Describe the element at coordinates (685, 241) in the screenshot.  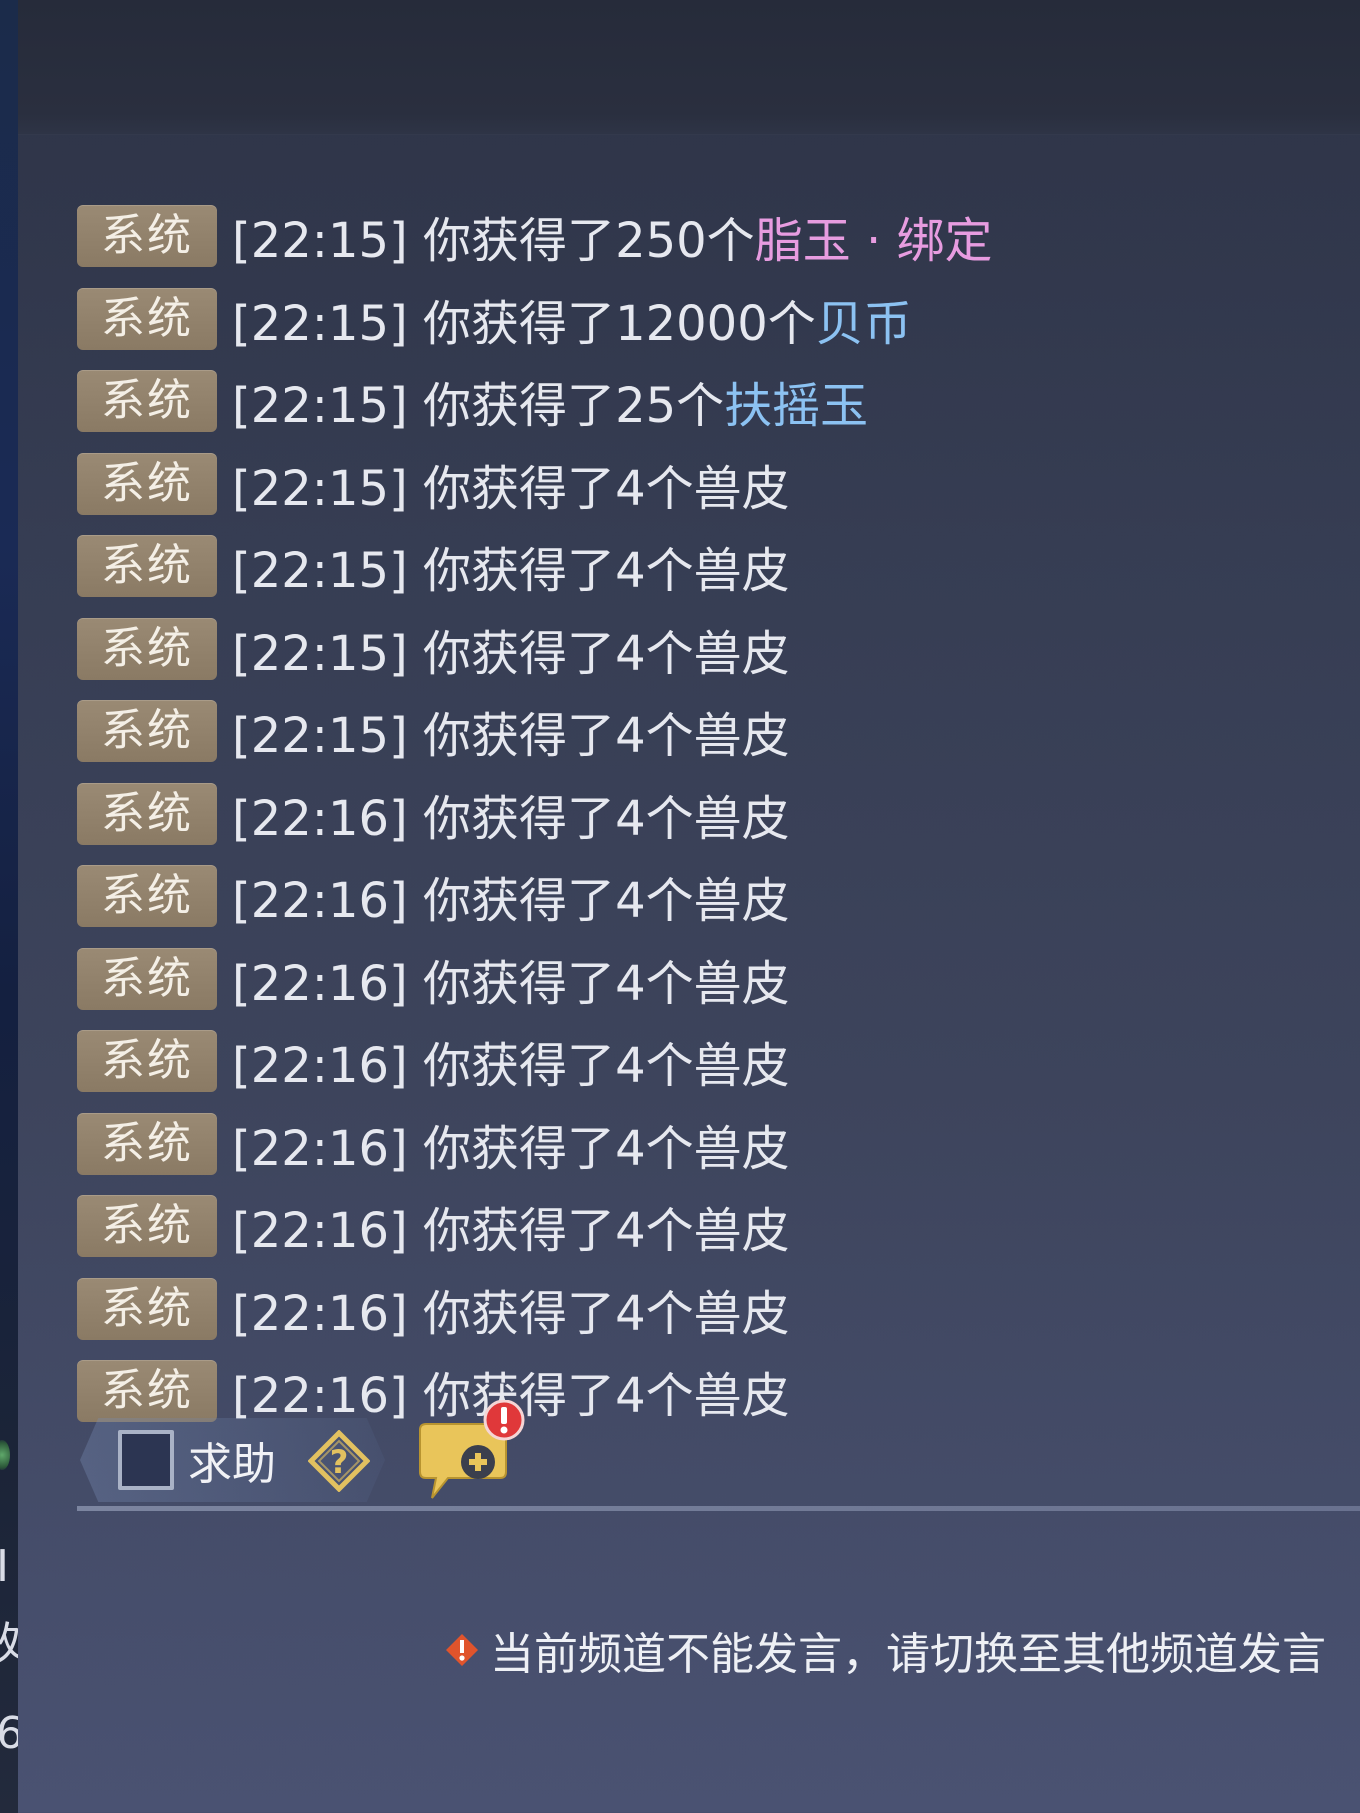
I see `message-quantity: 250个` at that location.